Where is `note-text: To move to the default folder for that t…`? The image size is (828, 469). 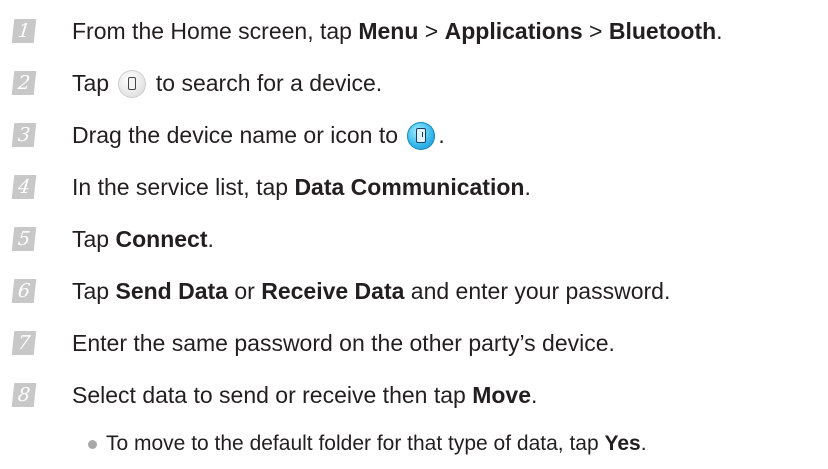
note-text: To move to the default folder for that t… is located at coordinates (376, 444).